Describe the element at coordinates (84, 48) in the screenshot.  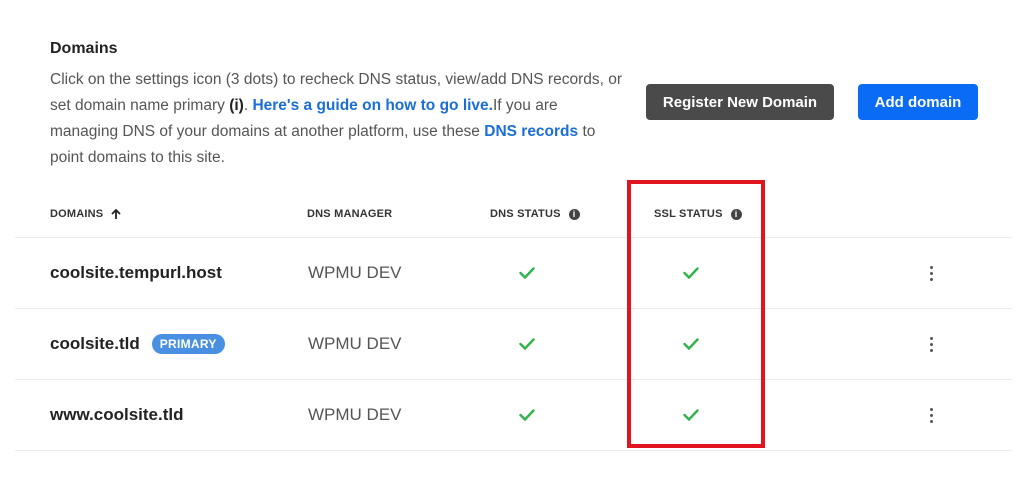
I see `page-title: Domains` at that location.